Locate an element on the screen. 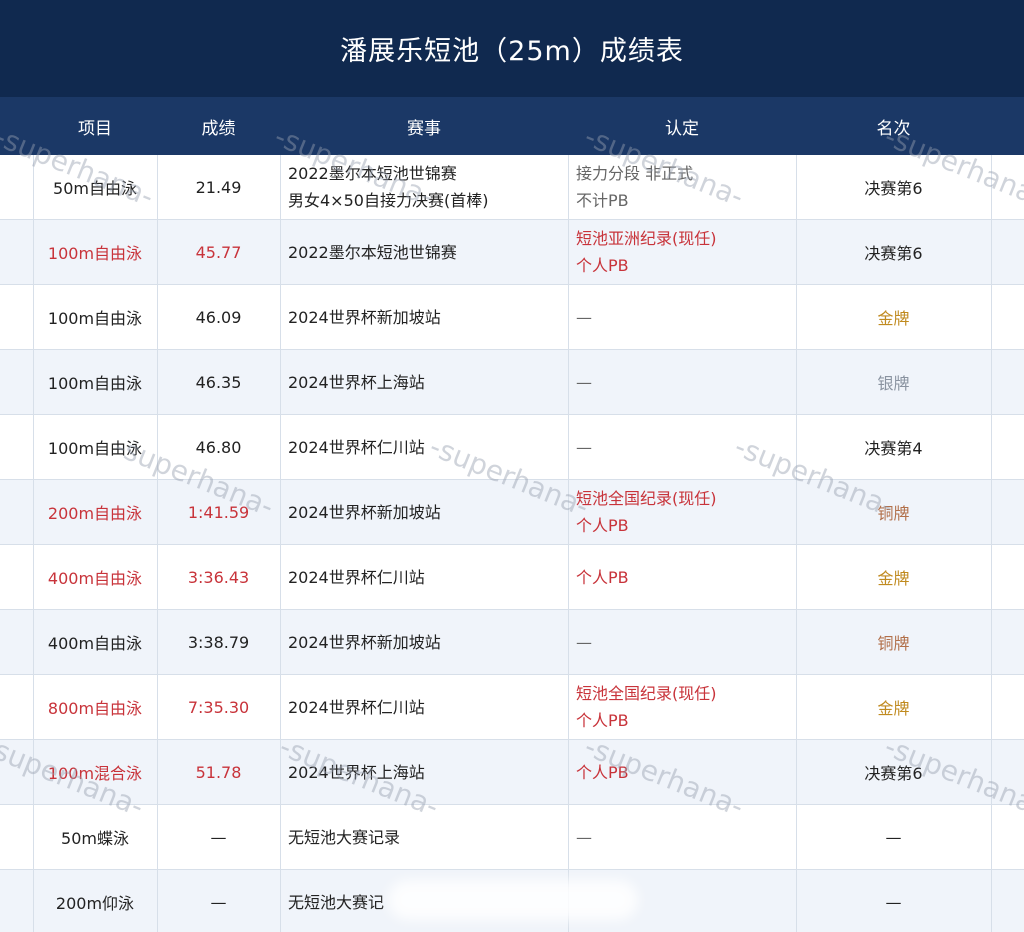 The height and width of the screenshot is (932, 1024). table-row: 100m自由泳 46.35 2024世界杯上海站 — 银牌 is located at coordinates (512, 382).